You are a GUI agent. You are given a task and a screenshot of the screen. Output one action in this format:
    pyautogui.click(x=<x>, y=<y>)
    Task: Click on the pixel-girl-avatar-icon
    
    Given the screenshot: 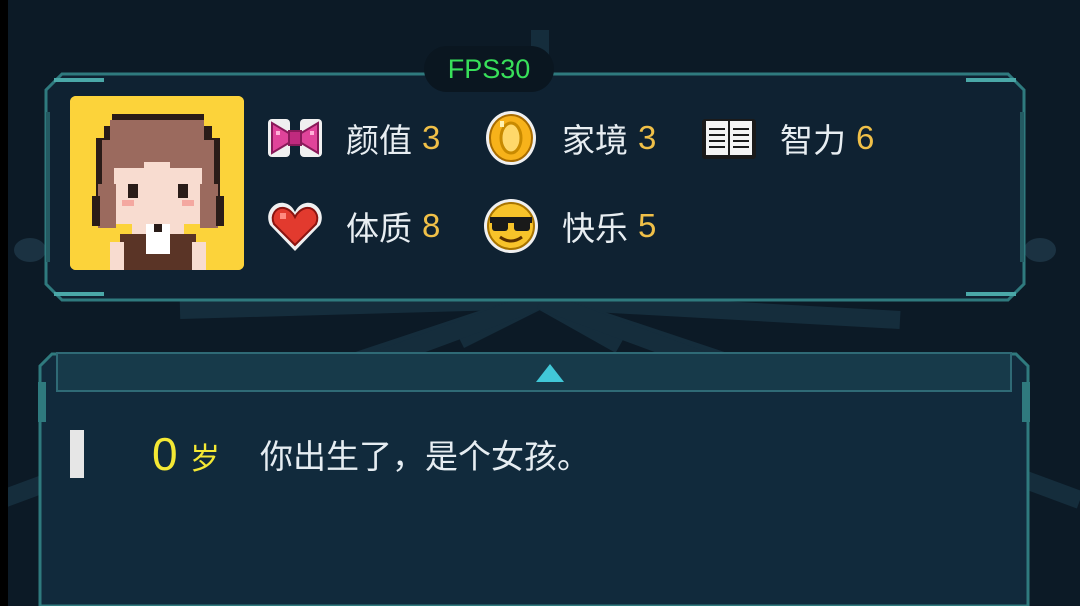 What is the action you would take?
    pyautogui.click(x=157, y=183)
    